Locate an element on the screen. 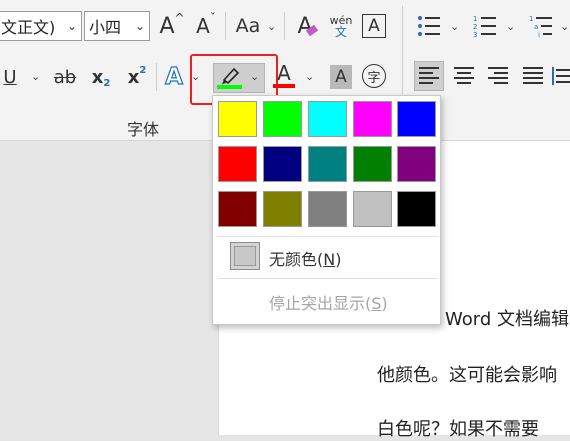 The image size is (570, 441). pinyin-guide-button: wén 文 is located at coordinates (341, 26).